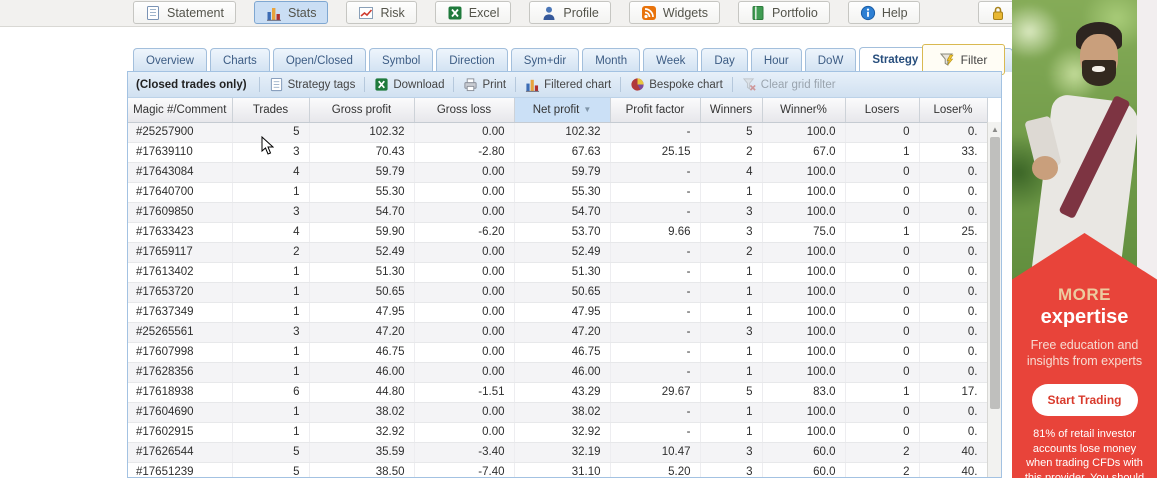 This screenshot has height=478, width=1170. What do you see at coordinates (312, 84) in the screenshot?
I see `strategy-tags-button: Strategy tags` at bounding box center [312, 84].